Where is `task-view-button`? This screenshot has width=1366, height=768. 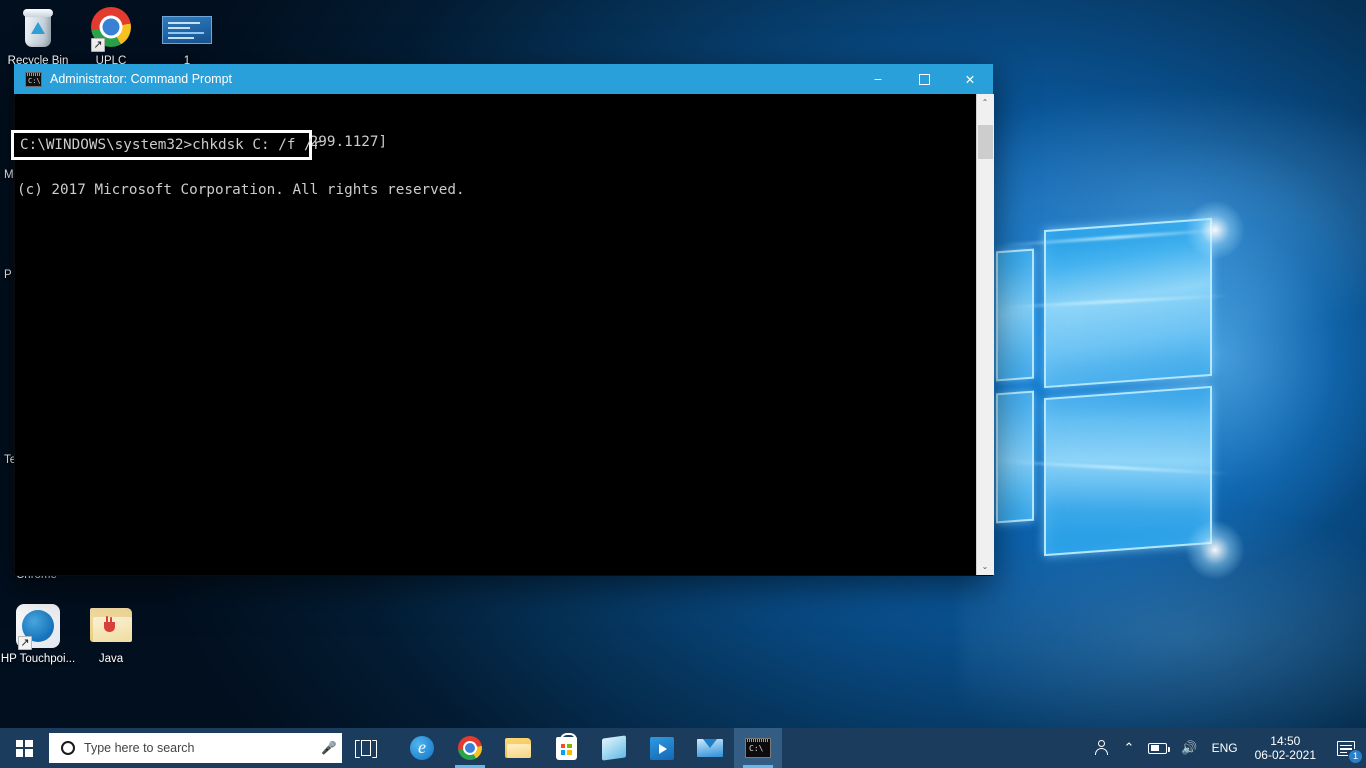 task-view-button is located at coordinates (366, 748).